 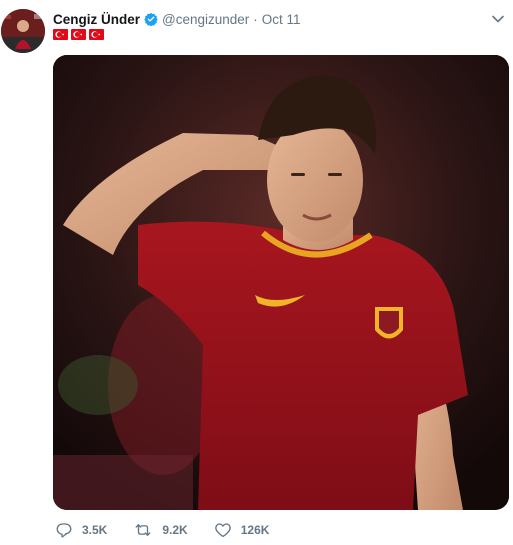 What do you see at coordinates (160, 530) in the screenshot?
I see `retweet-button: 9.2K` at bounding box center [160, 530].